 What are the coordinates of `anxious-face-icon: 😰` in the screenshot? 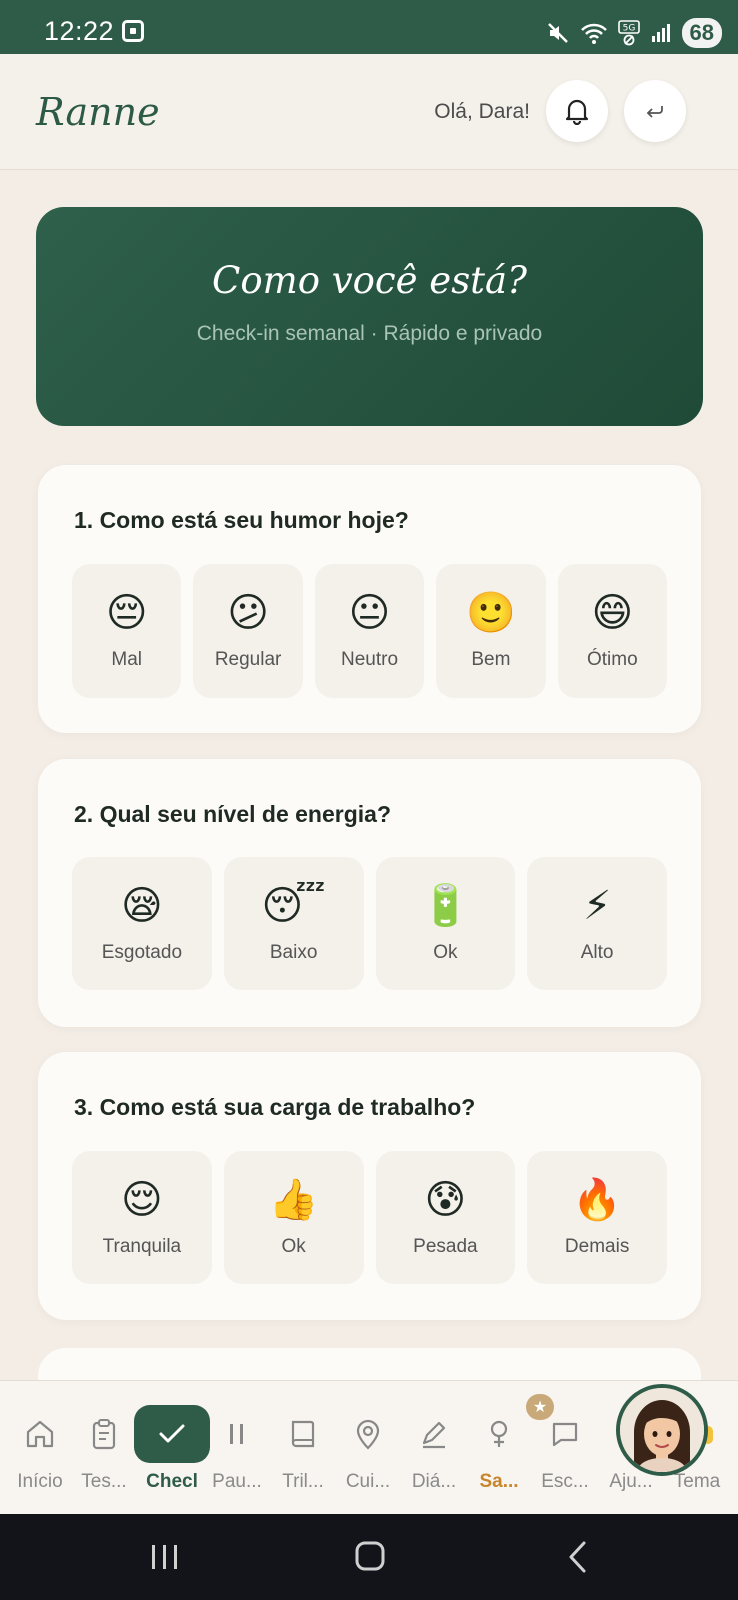 It's located at (445, 1199).